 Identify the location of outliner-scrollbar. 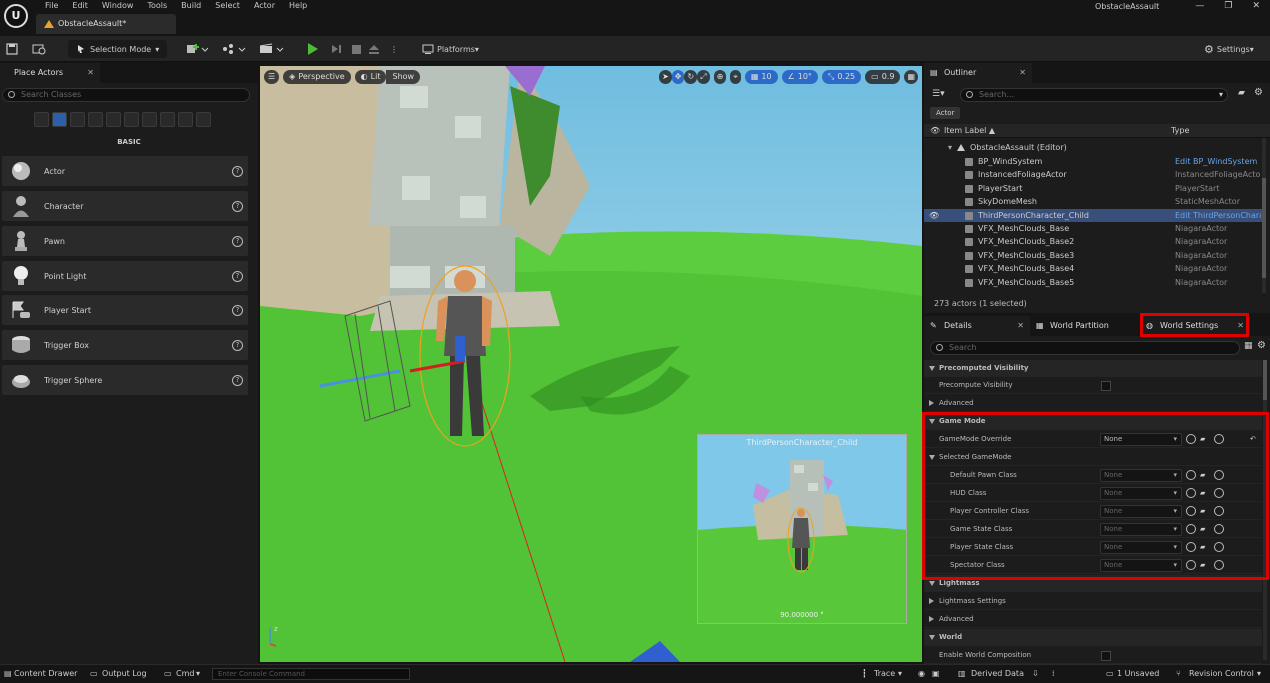
(1264, 215).